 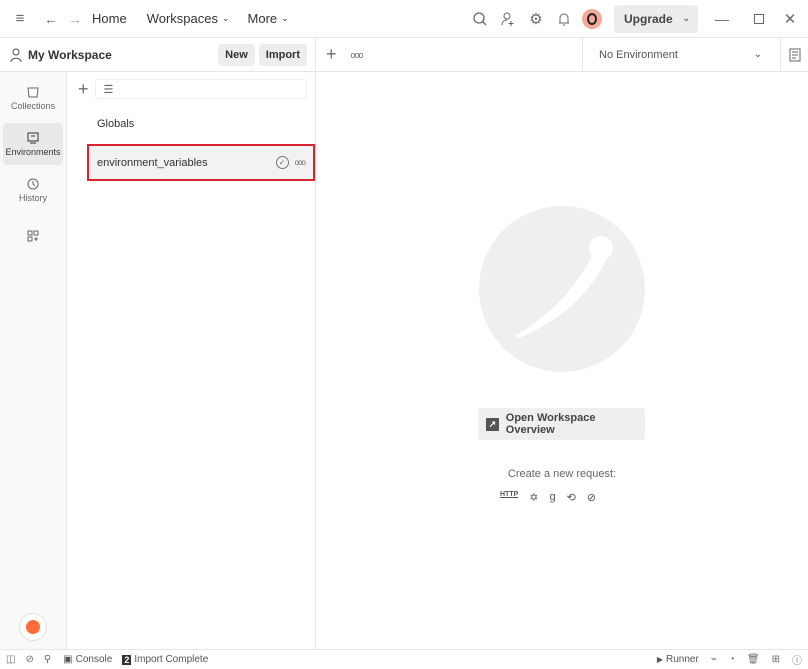 What do you see at coordinates (33, 184) in the screenshot?
I see `history-icon` at bounding box center [33, 184].